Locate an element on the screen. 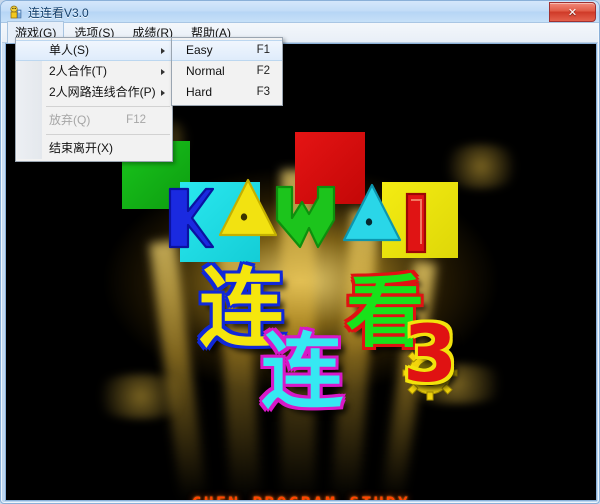 The image size is (600, 504). menu-item-label: 2人网路连线合作(P) is located at coordinates (102, 92).